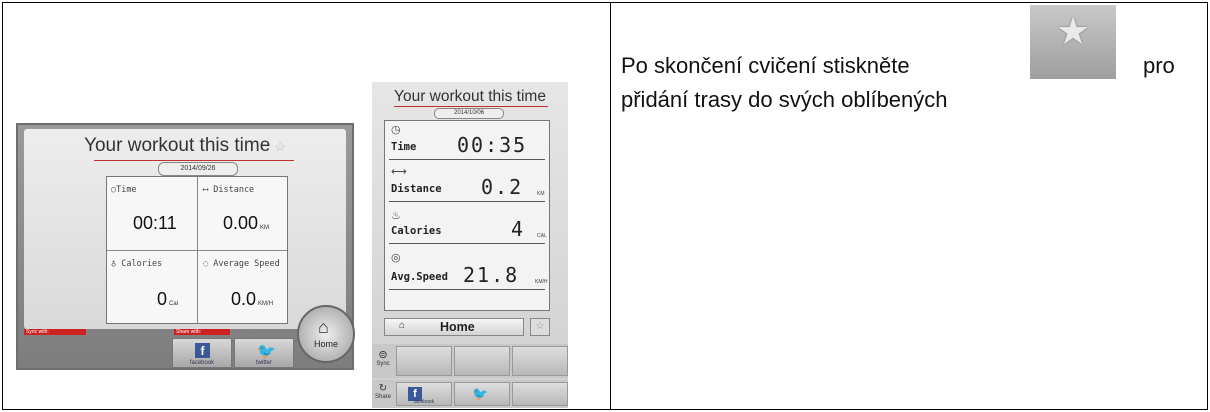 This screenshot has width=1210, height=412. I want to click on facebook-button: f facebook, so click(202, 353).